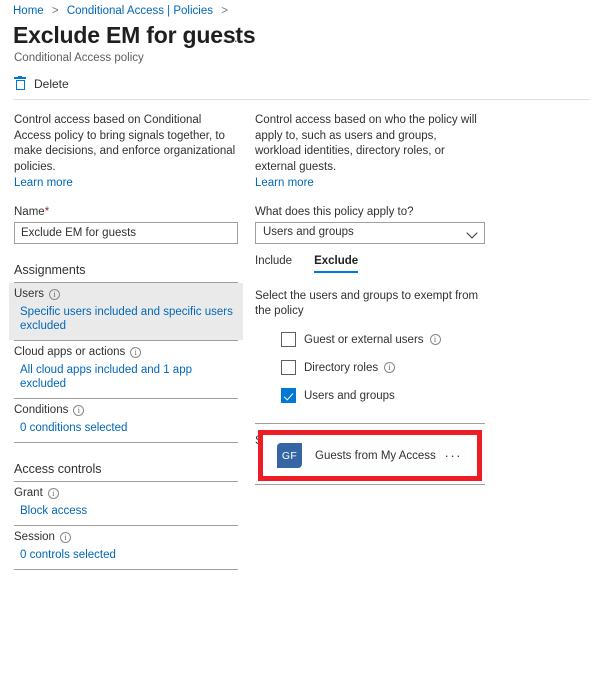 This screenshot has height=686, width=604. I want to click on control-title-grant: Grant, so click(126, 493).